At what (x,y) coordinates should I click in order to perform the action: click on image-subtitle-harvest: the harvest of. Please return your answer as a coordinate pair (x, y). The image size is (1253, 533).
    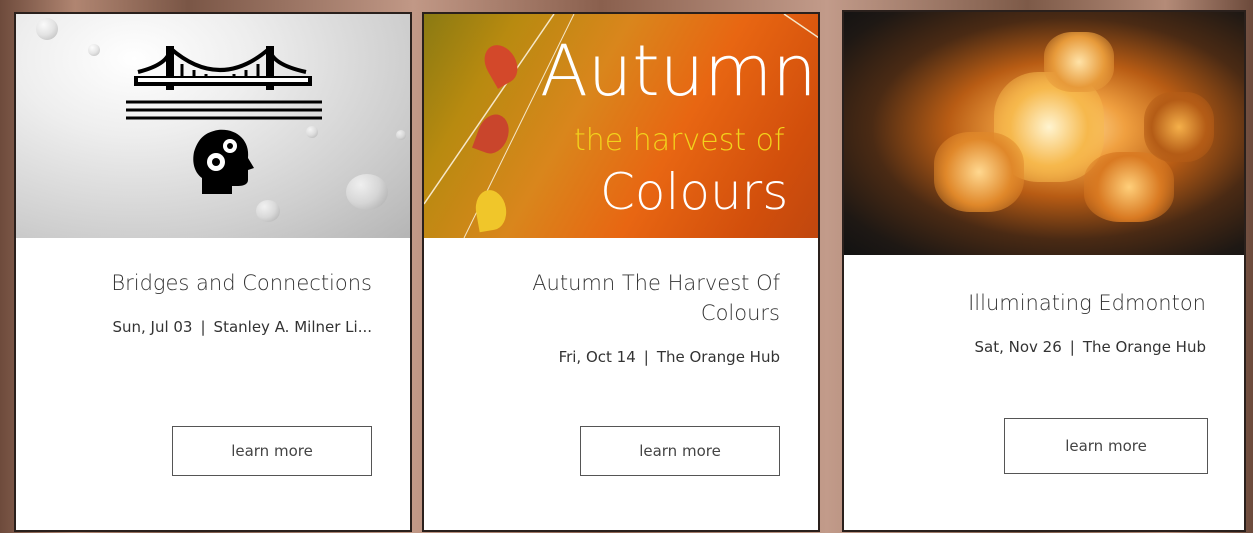
    Looking at the image, I should click on (679, 140).